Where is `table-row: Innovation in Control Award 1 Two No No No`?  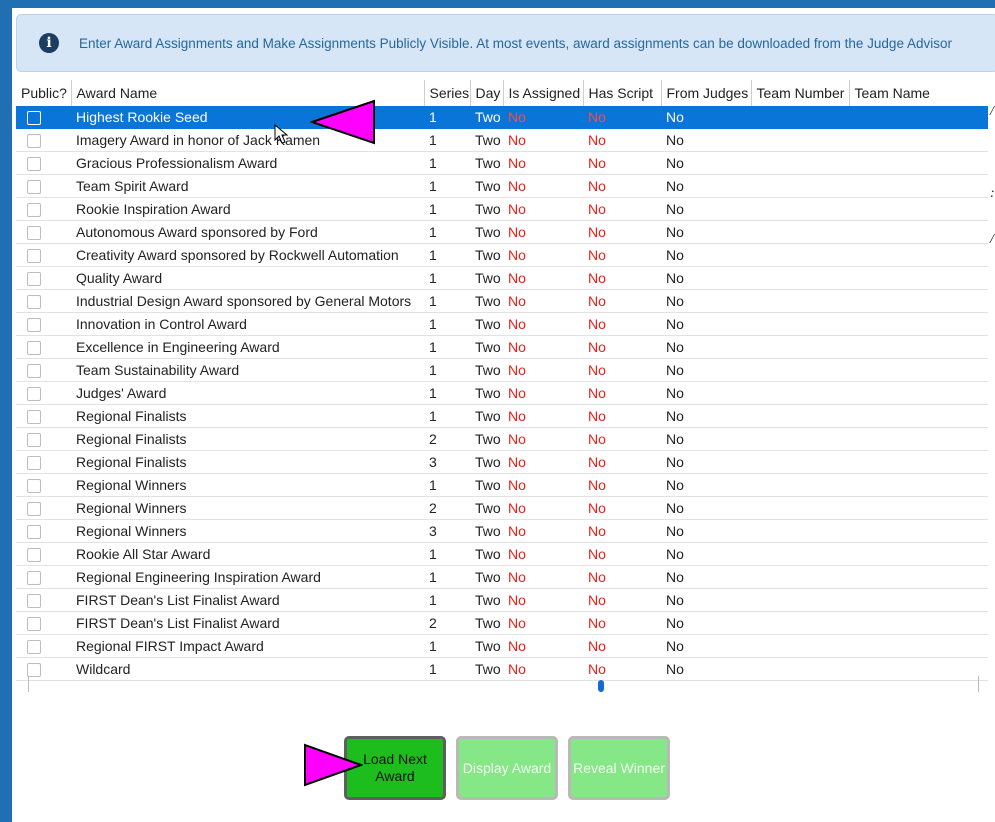 table-row: Innovation in Control Award 1 Two No No No is located at coordinates (502, 324).